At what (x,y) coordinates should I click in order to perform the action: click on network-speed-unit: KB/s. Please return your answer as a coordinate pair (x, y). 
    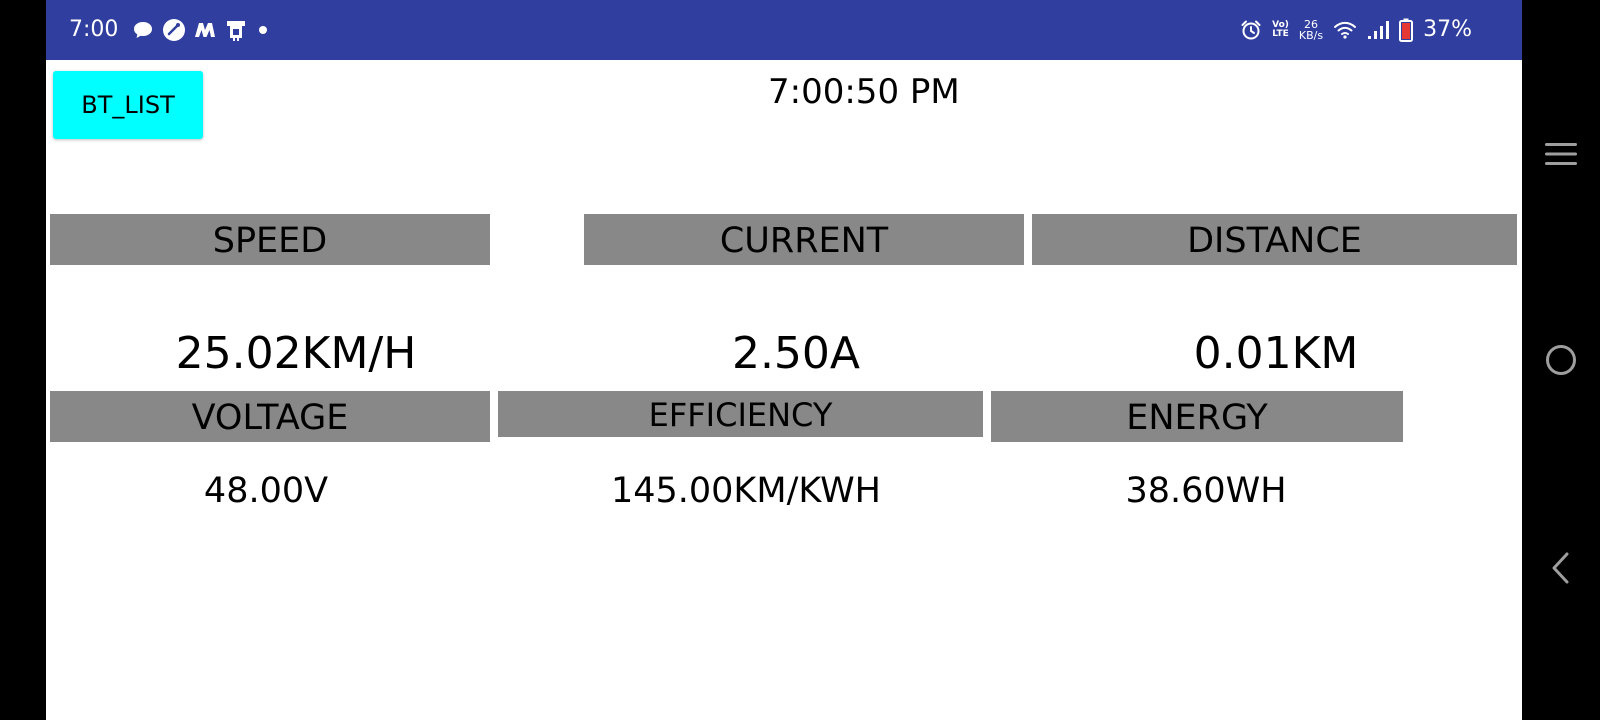
    Looking at the image, I should click on (1311, 35).